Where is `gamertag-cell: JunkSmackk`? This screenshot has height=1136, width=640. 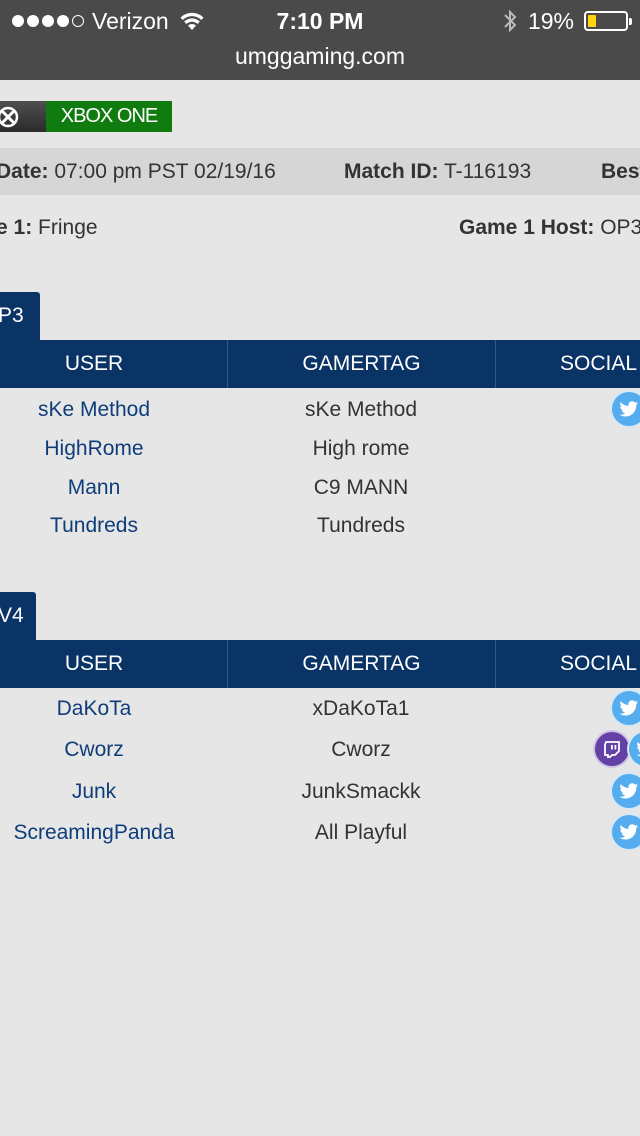 gamertag-cell: JunkSmackk is located at coordinates (361, 791).